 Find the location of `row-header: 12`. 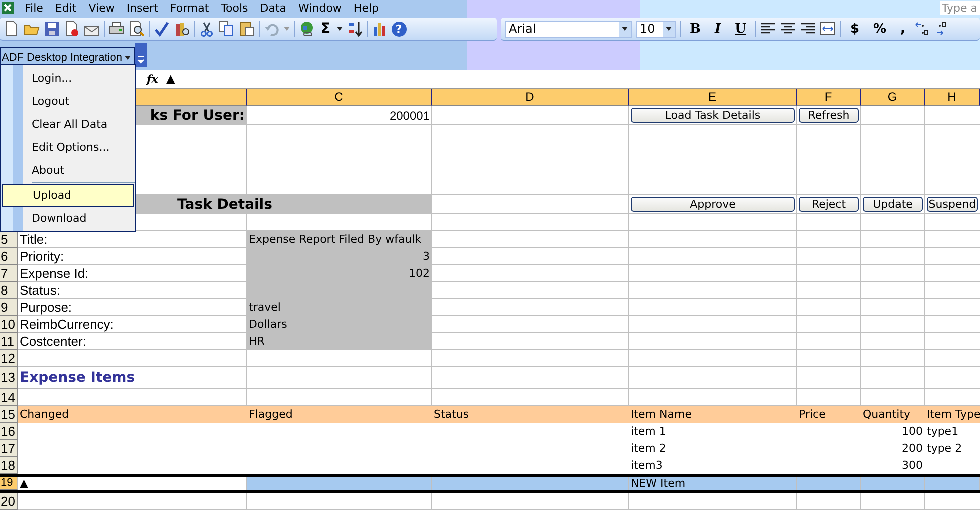

row-header: 12 is located at coordinates (9, 358).